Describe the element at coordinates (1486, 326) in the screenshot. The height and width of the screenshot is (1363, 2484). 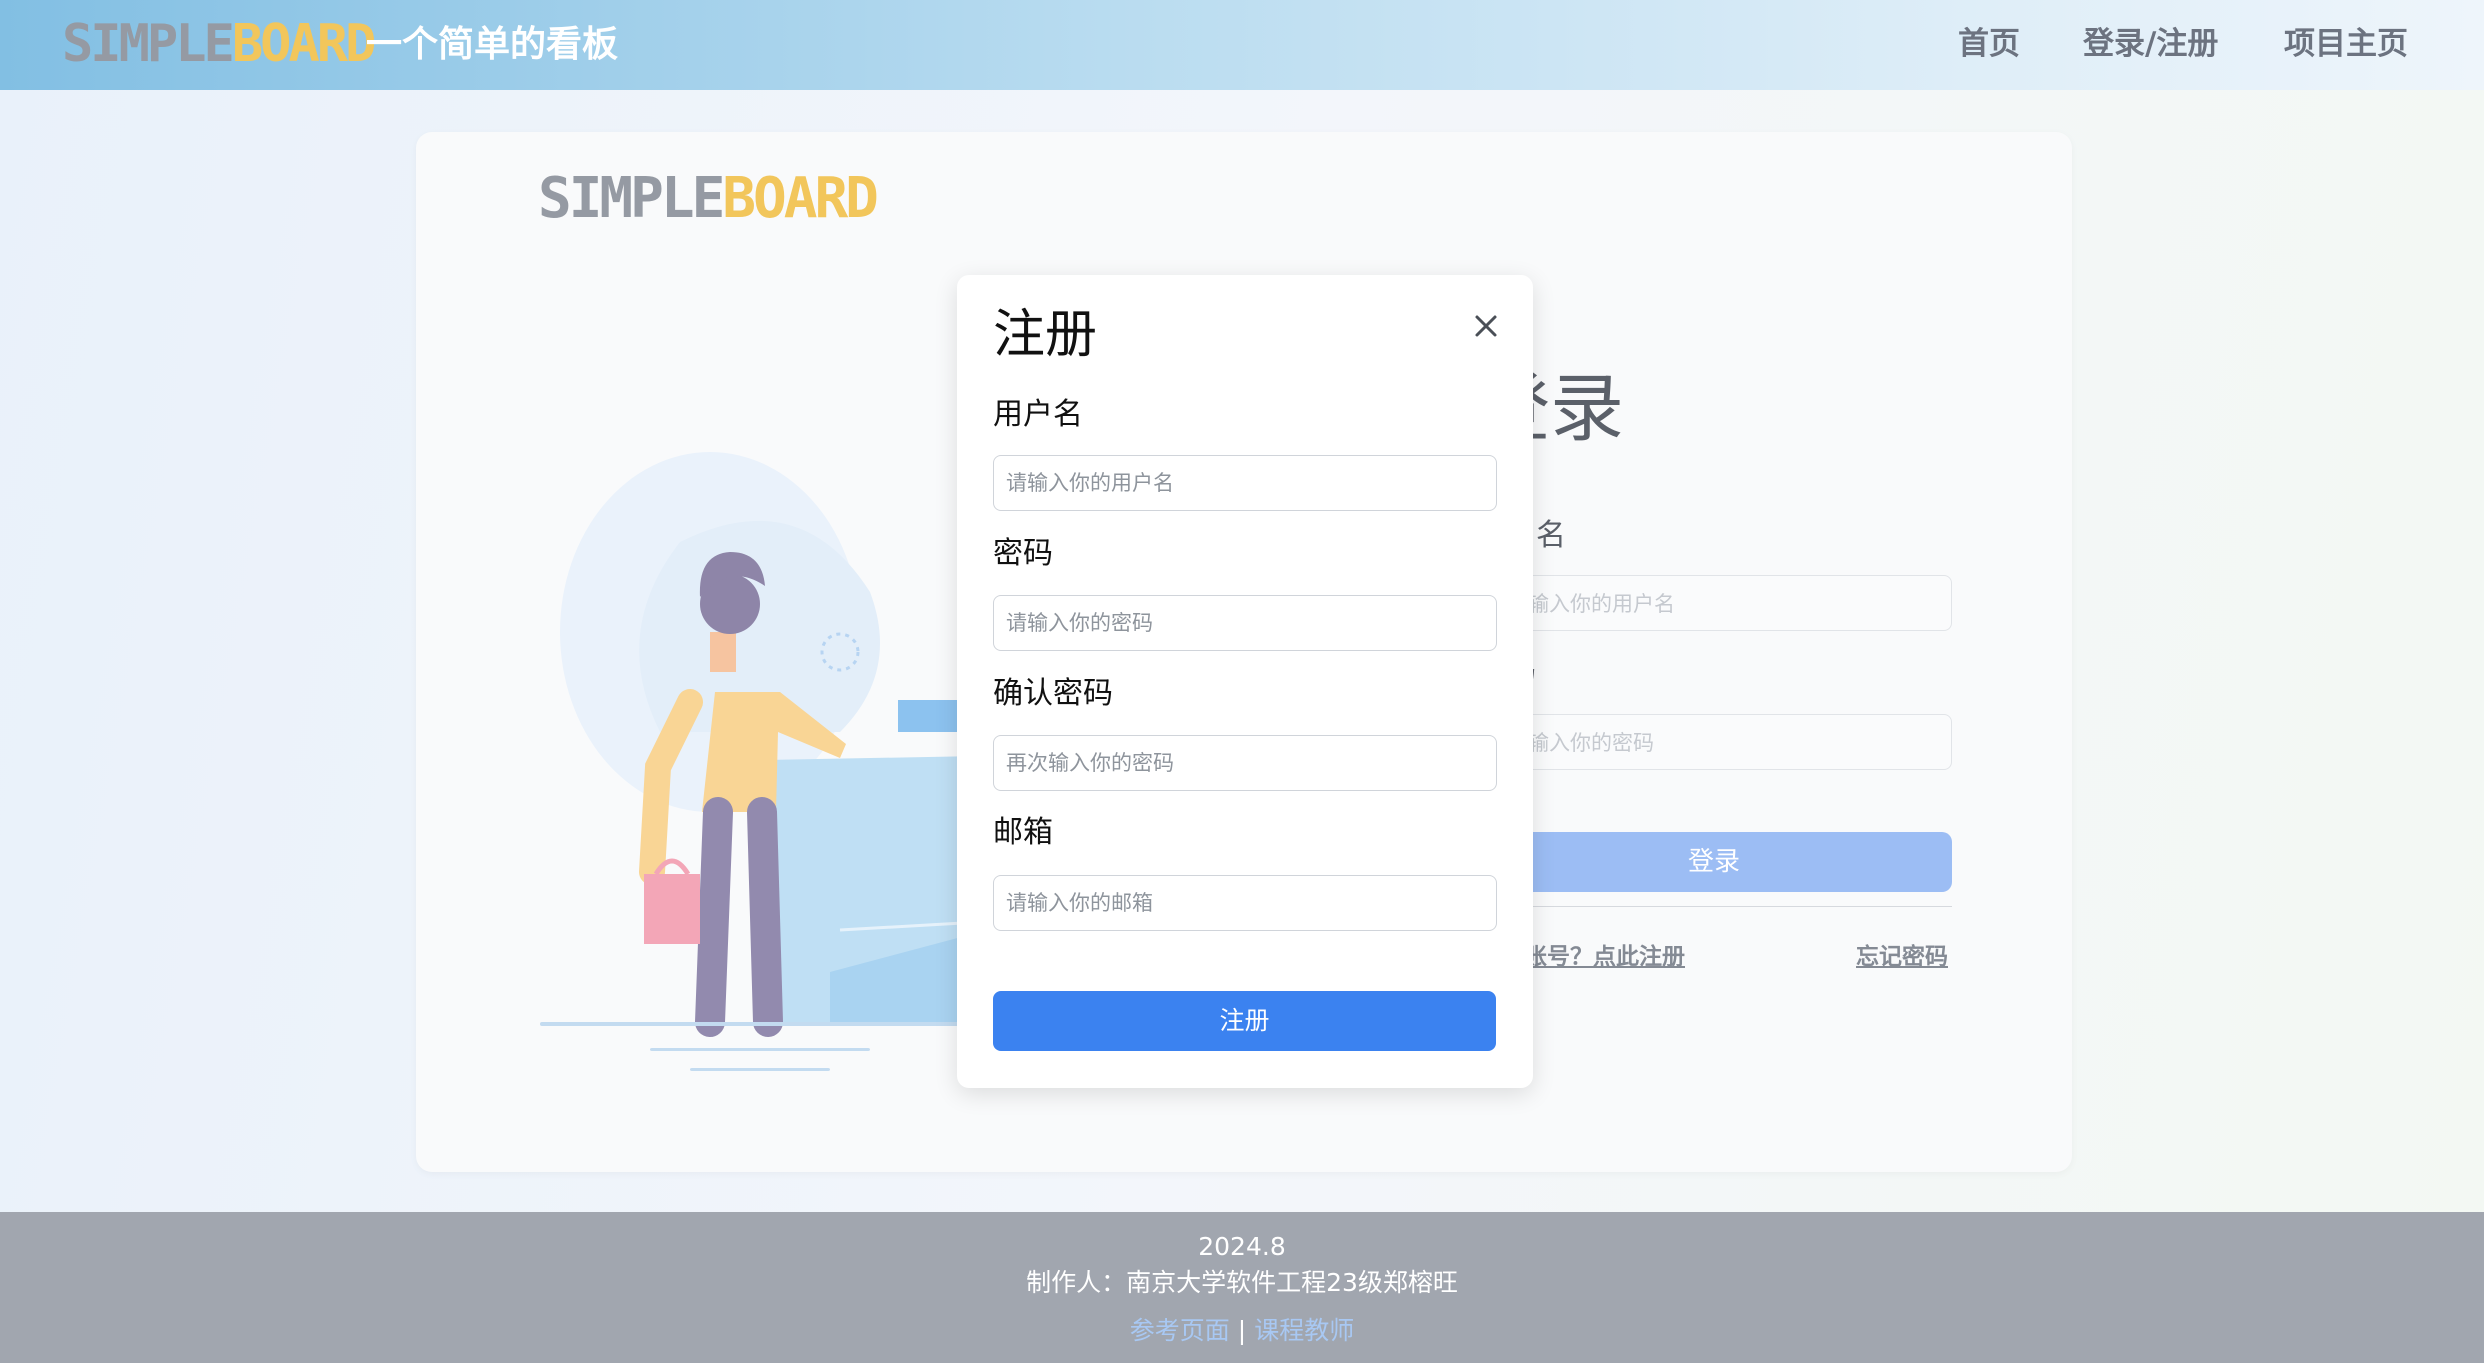
I see `close-icon` at that location.